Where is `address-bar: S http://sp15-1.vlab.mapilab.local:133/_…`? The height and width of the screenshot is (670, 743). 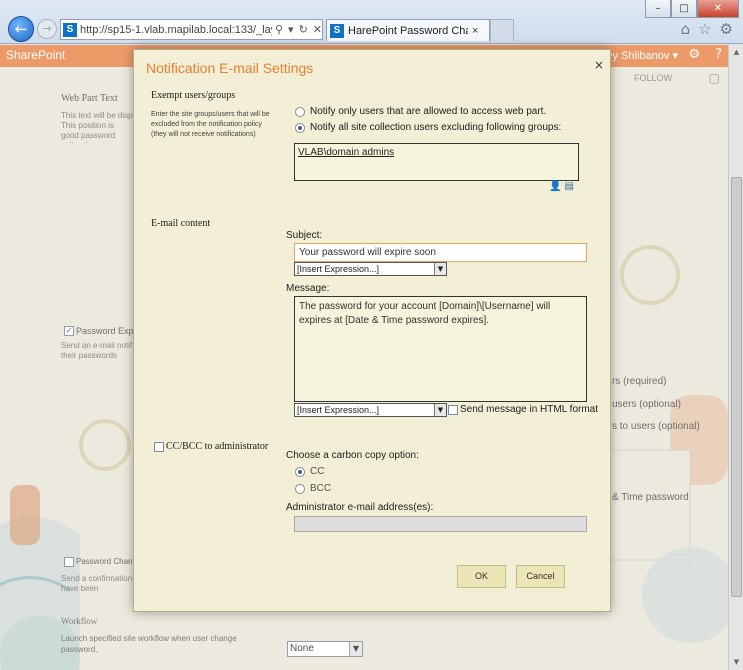
address-bar: S http://sp15-1.vlab.mapilab.local:133/_… is located at coordinates (191, 29).